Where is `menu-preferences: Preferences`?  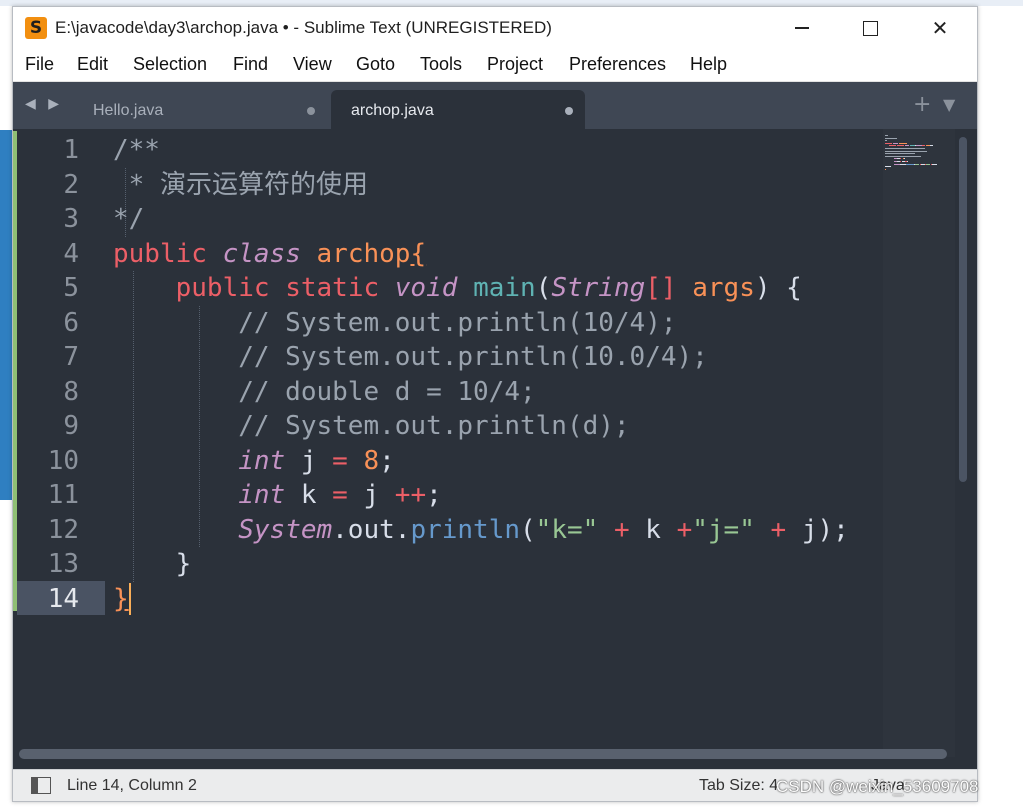
menu-preferences: Preferences is located at coordinates (617, 64).